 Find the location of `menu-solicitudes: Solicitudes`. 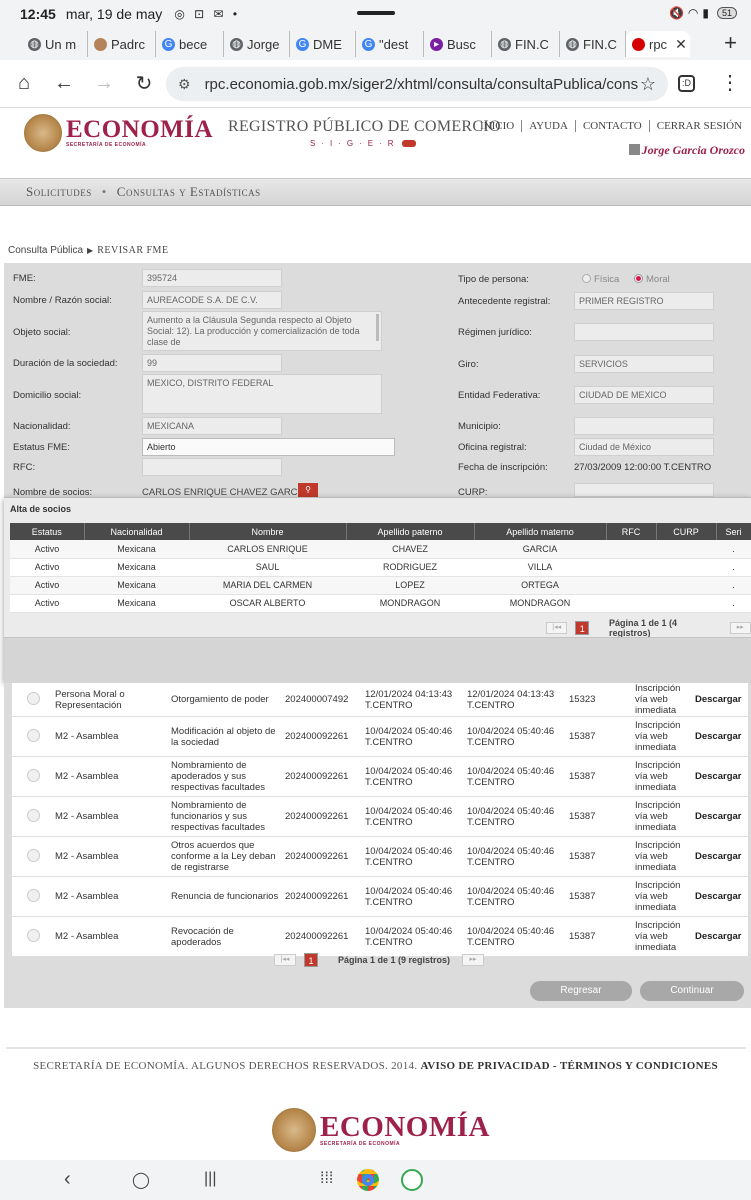

menu-solicitudes: Solicitudes is located at coordinates (59, 192).